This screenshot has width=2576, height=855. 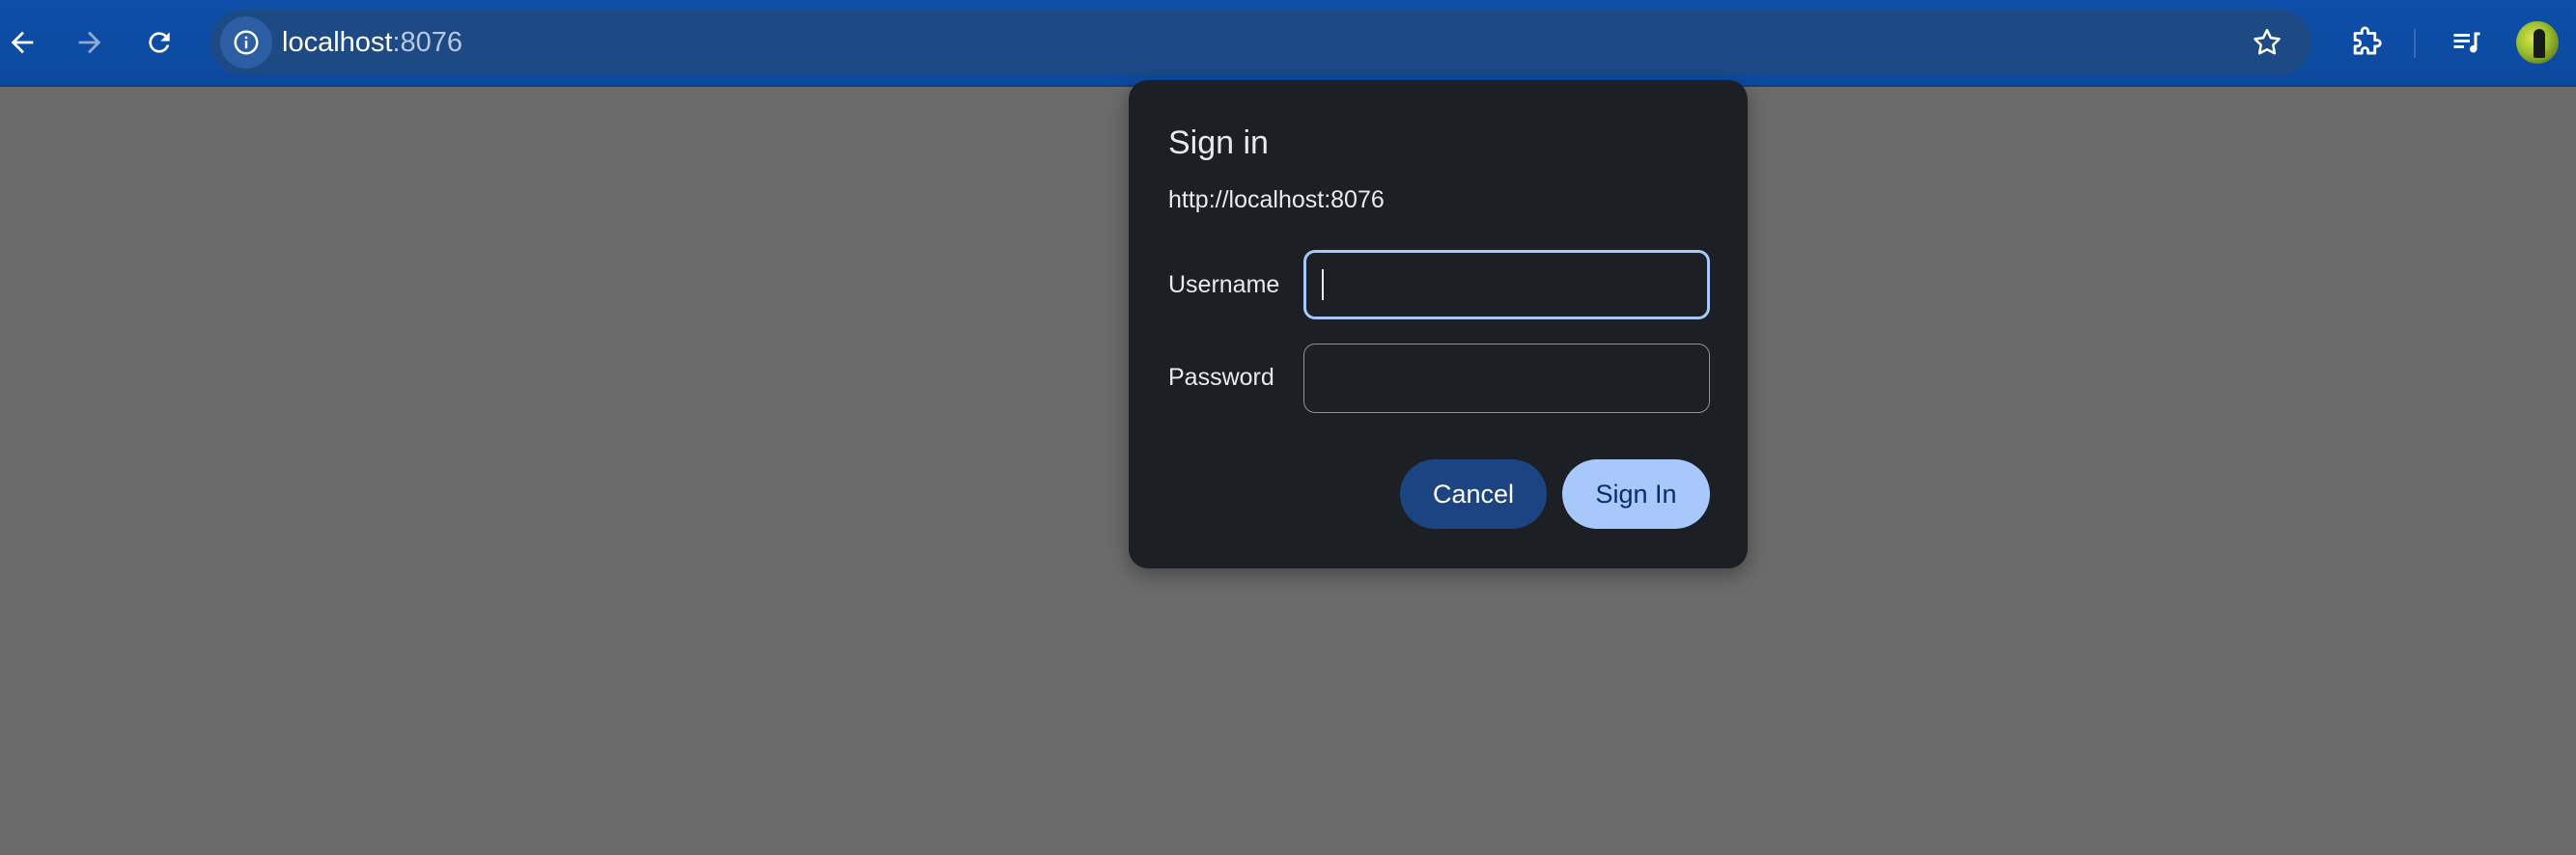 I want to click on dialog-origin: http://localhost:8076, so click(x=1277, y=199).